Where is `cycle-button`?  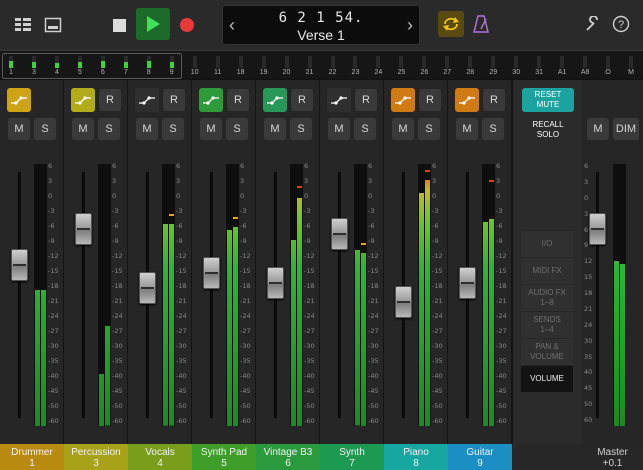
cycle-button is located at coordinates (451, 24).